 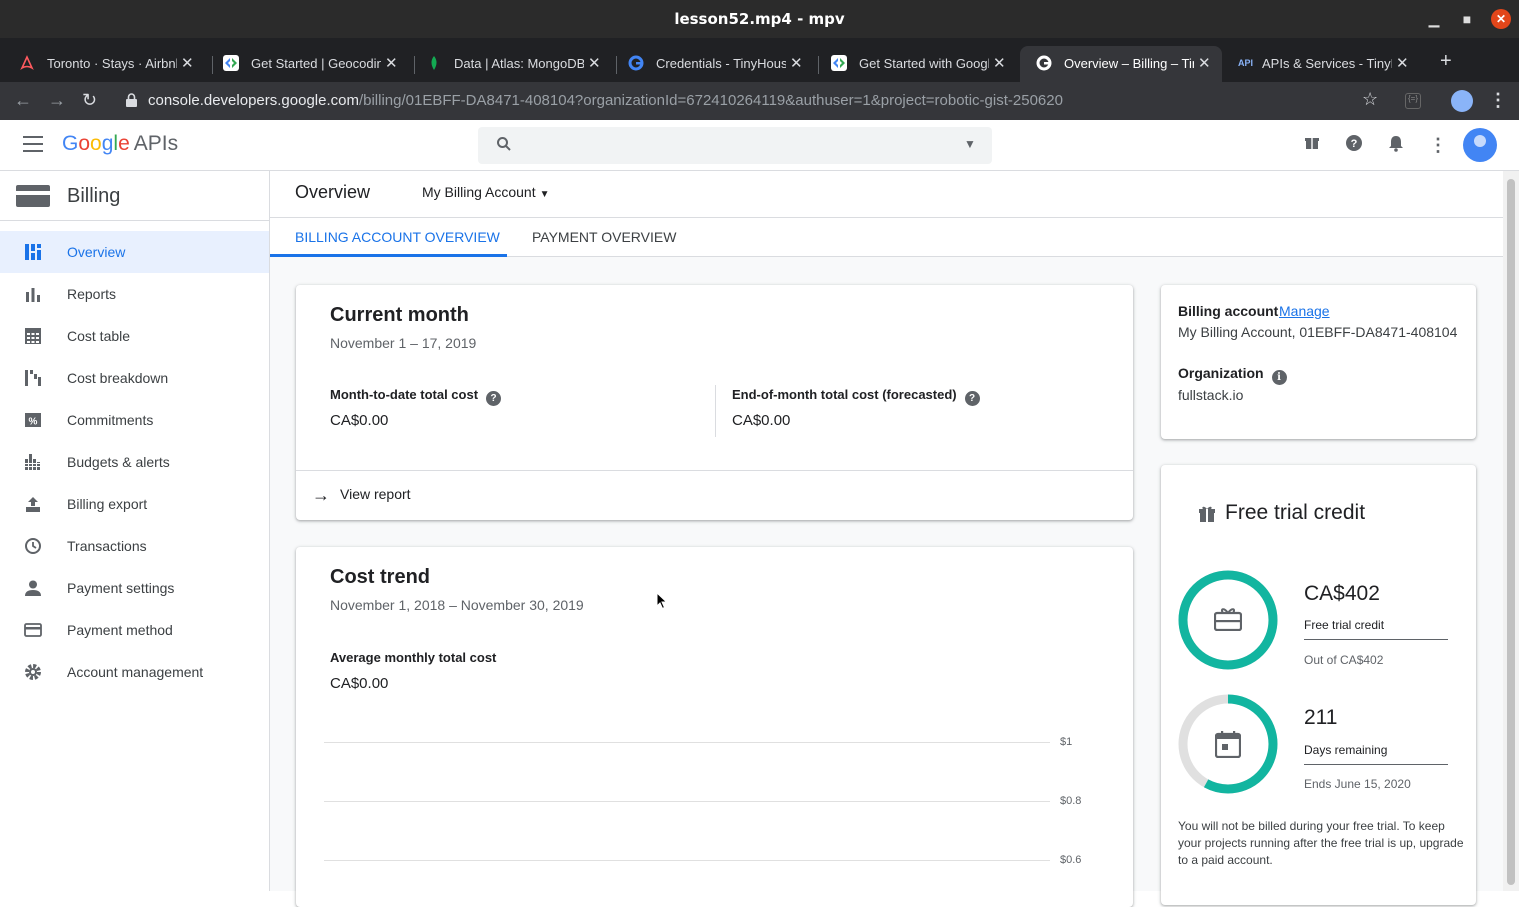 What do you see at coordinates (604, 237) in the screenshot?
I see `tab-payment-overview: PAYMENT OVERVIEW` at bounding box center [604, 237].